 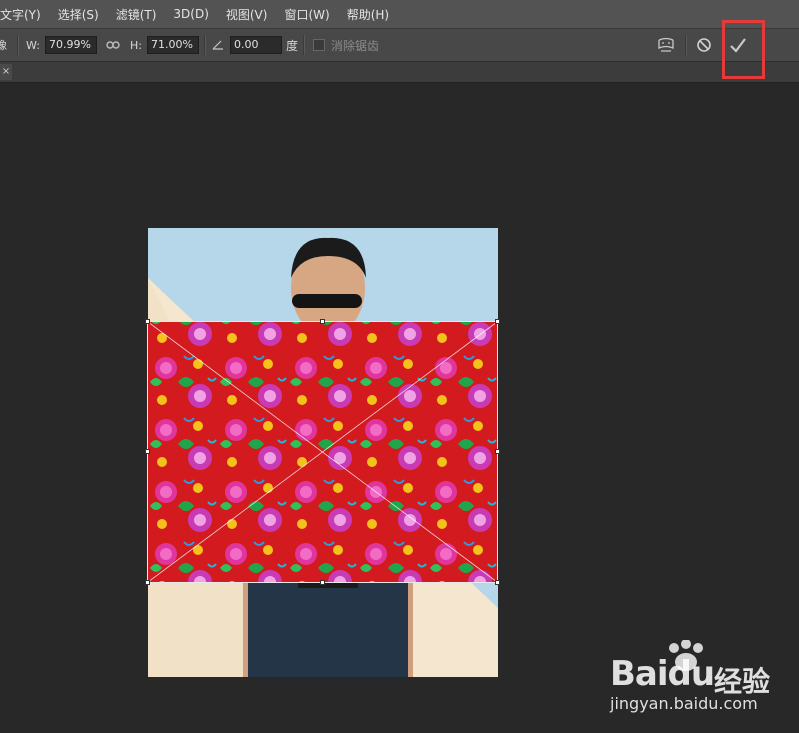 I want to click on link-dimensions-button, so click(x=113, y=45).